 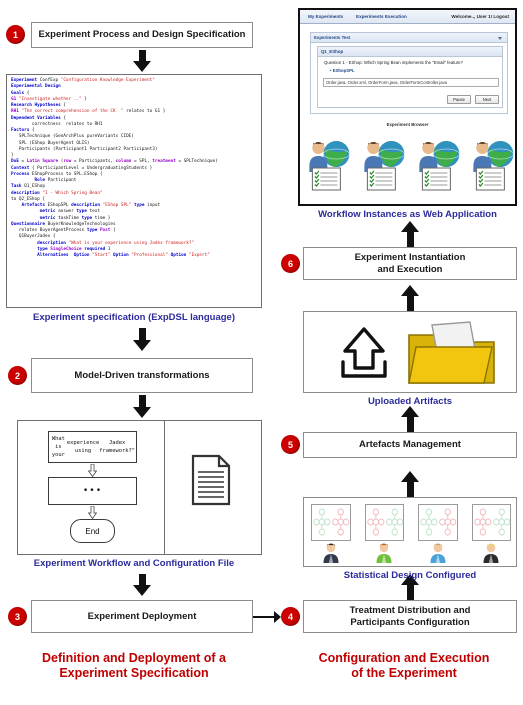 What do you see at coordinates (142, 616) in the screenshot?
I see `step-box-experiment-deployment: Experiment Deployment` at bounding box center [142, 616].